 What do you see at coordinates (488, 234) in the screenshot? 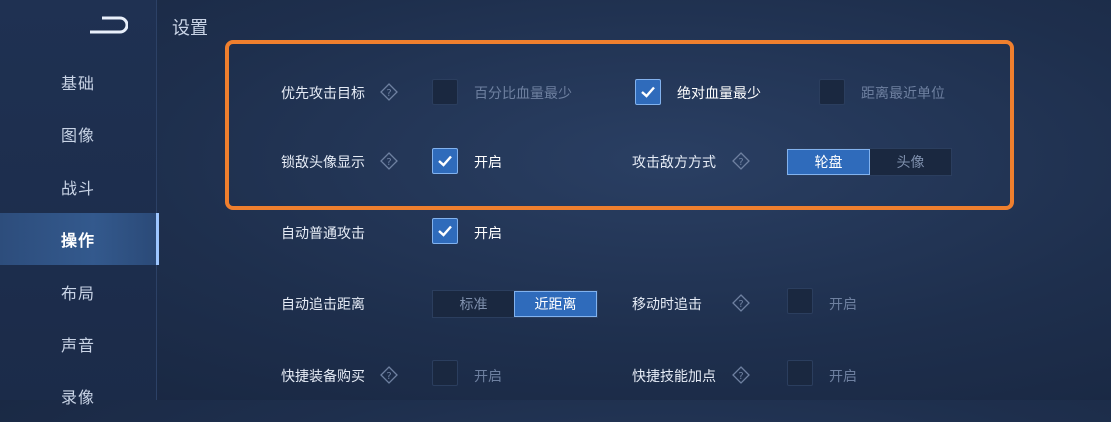
I see `auto-attack-option: 开启` at bounding box center [488, 234].